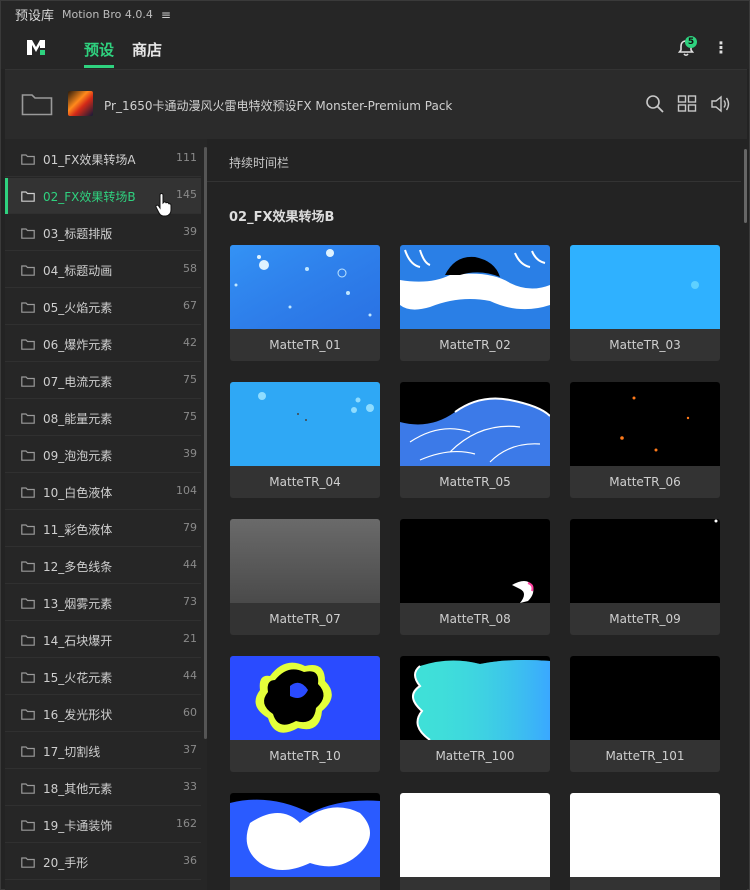  I want to click on sidebar-item: 10_白色液体 104, so click(103, 492).